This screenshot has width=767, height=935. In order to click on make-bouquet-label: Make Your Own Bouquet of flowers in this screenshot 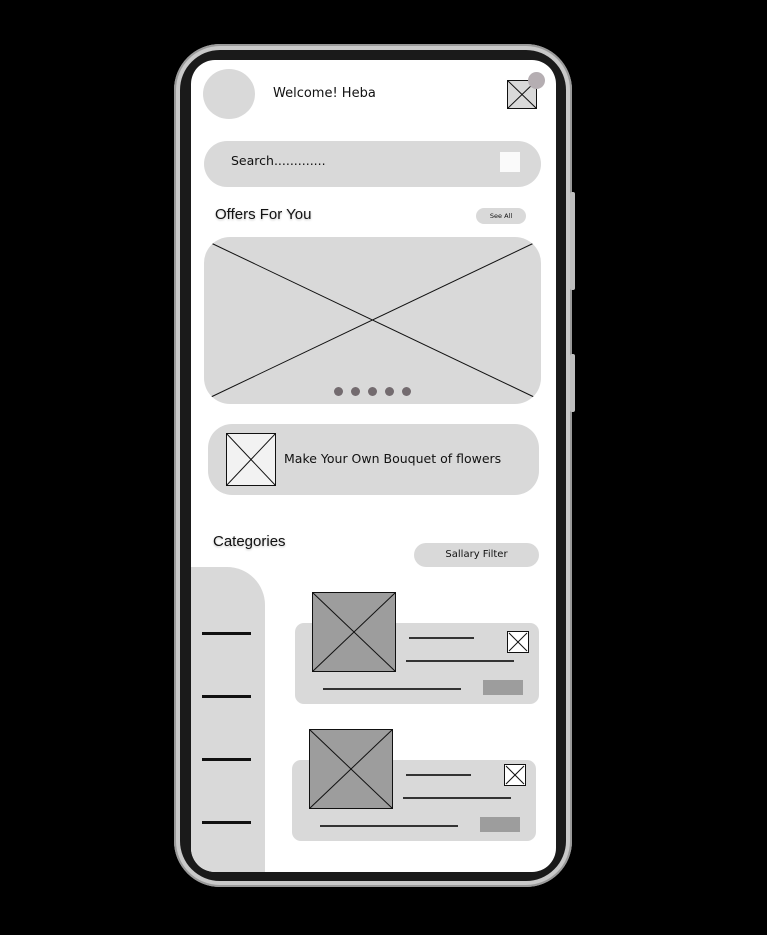, I will do `click(393, 458)`.